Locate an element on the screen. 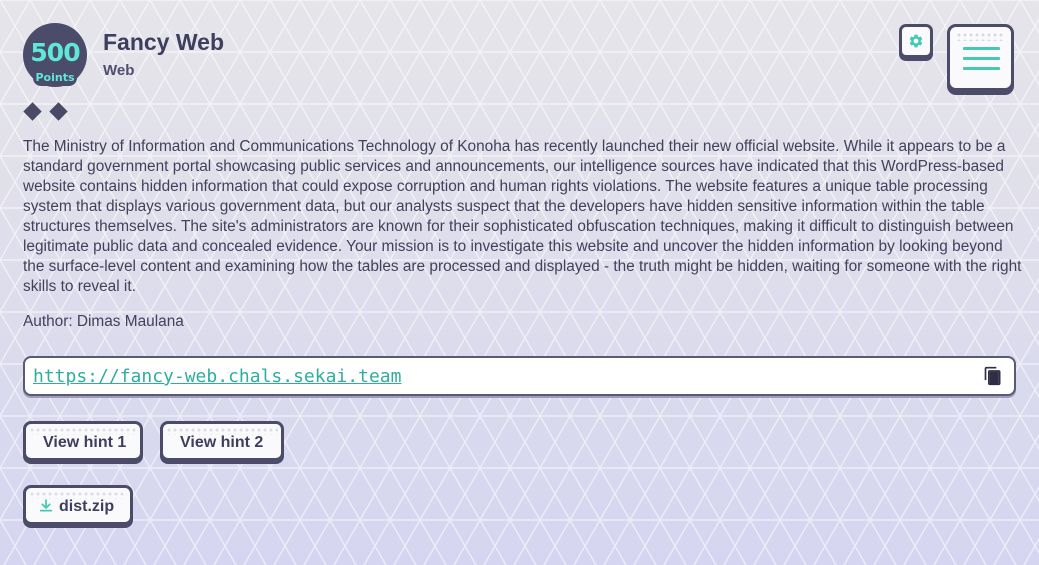 Image resolution: width=1039 pixels, height=565 pixels. view-hint-2-button: View hint 2 is located at coordinates (222, 441).